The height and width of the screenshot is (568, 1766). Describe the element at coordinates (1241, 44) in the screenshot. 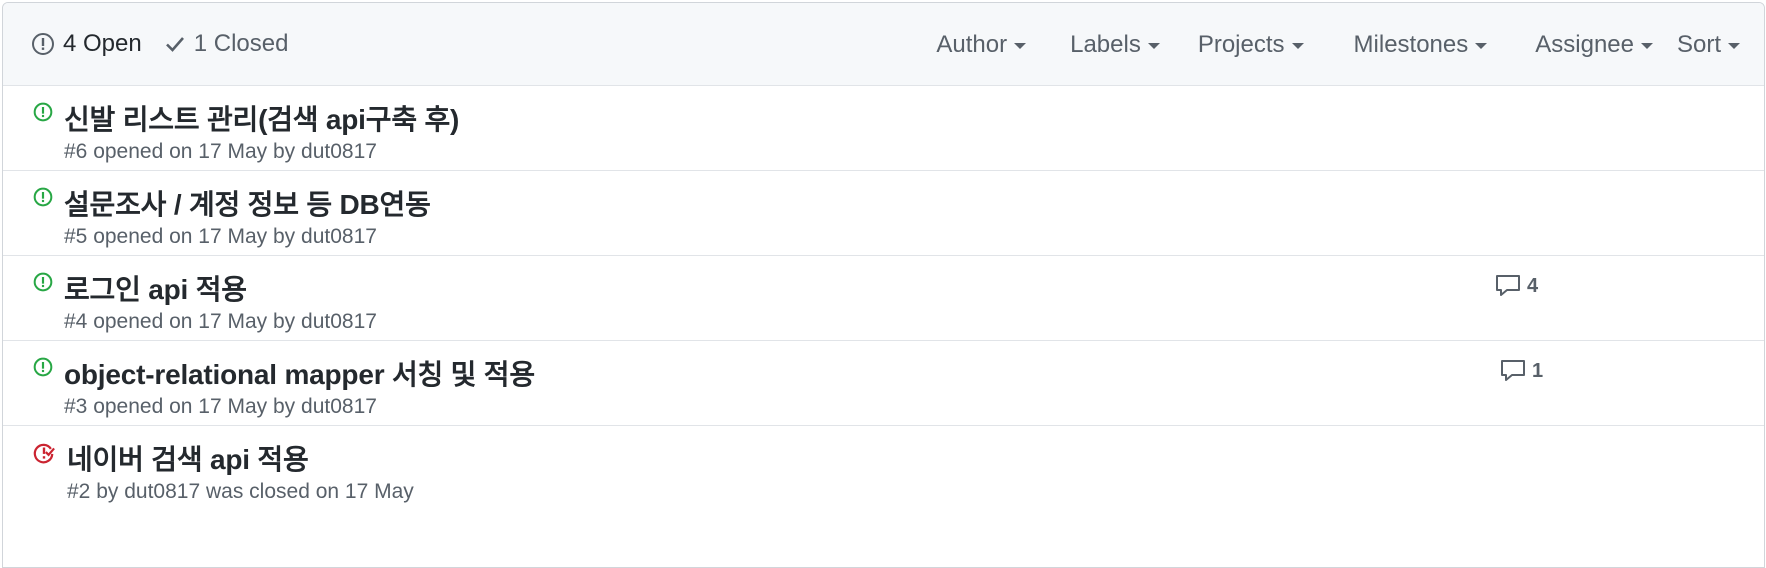

I see `filter-label: Projects` at that location.